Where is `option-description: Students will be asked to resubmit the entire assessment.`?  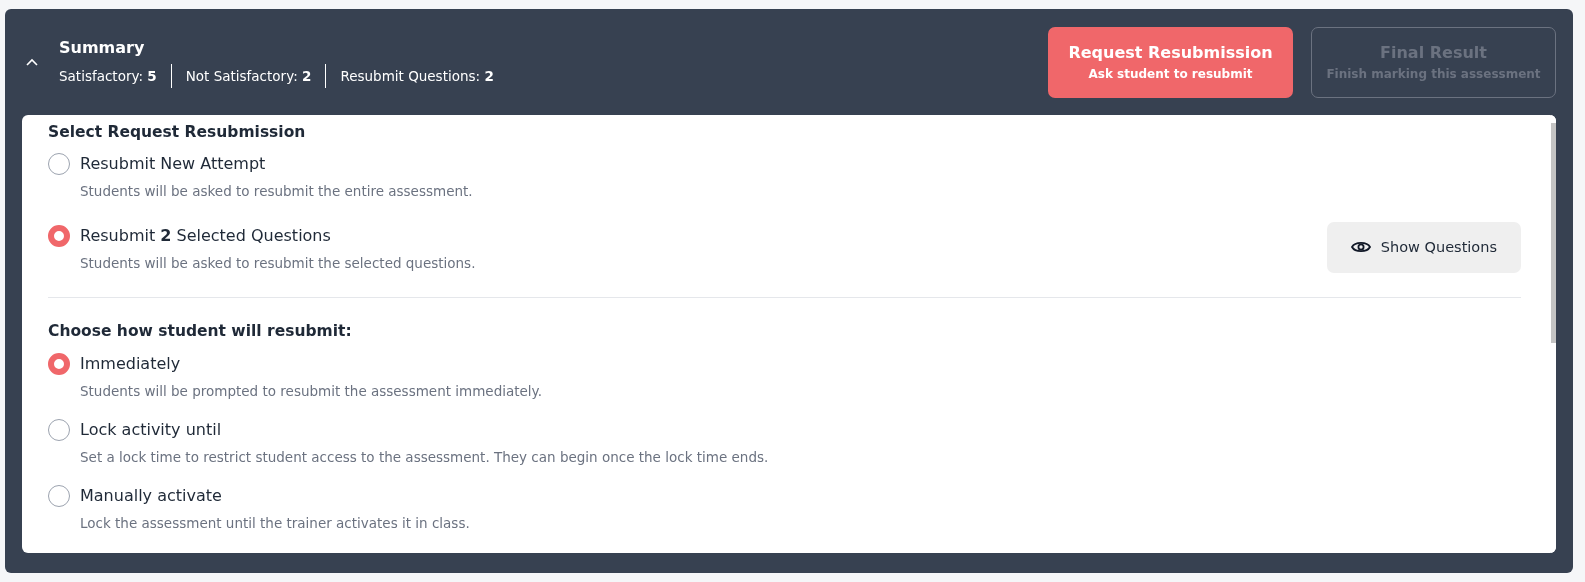
option-description: Students will be asked to resubmit the entire assessment. is located at coordinates (277, 192).